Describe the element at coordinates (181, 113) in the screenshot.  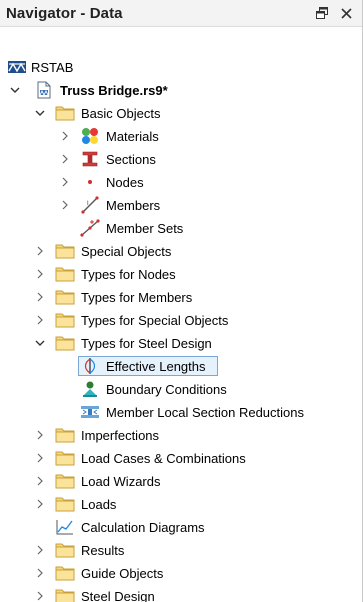
I see `tree-item-basic-objects: Basic Objects` at that location.